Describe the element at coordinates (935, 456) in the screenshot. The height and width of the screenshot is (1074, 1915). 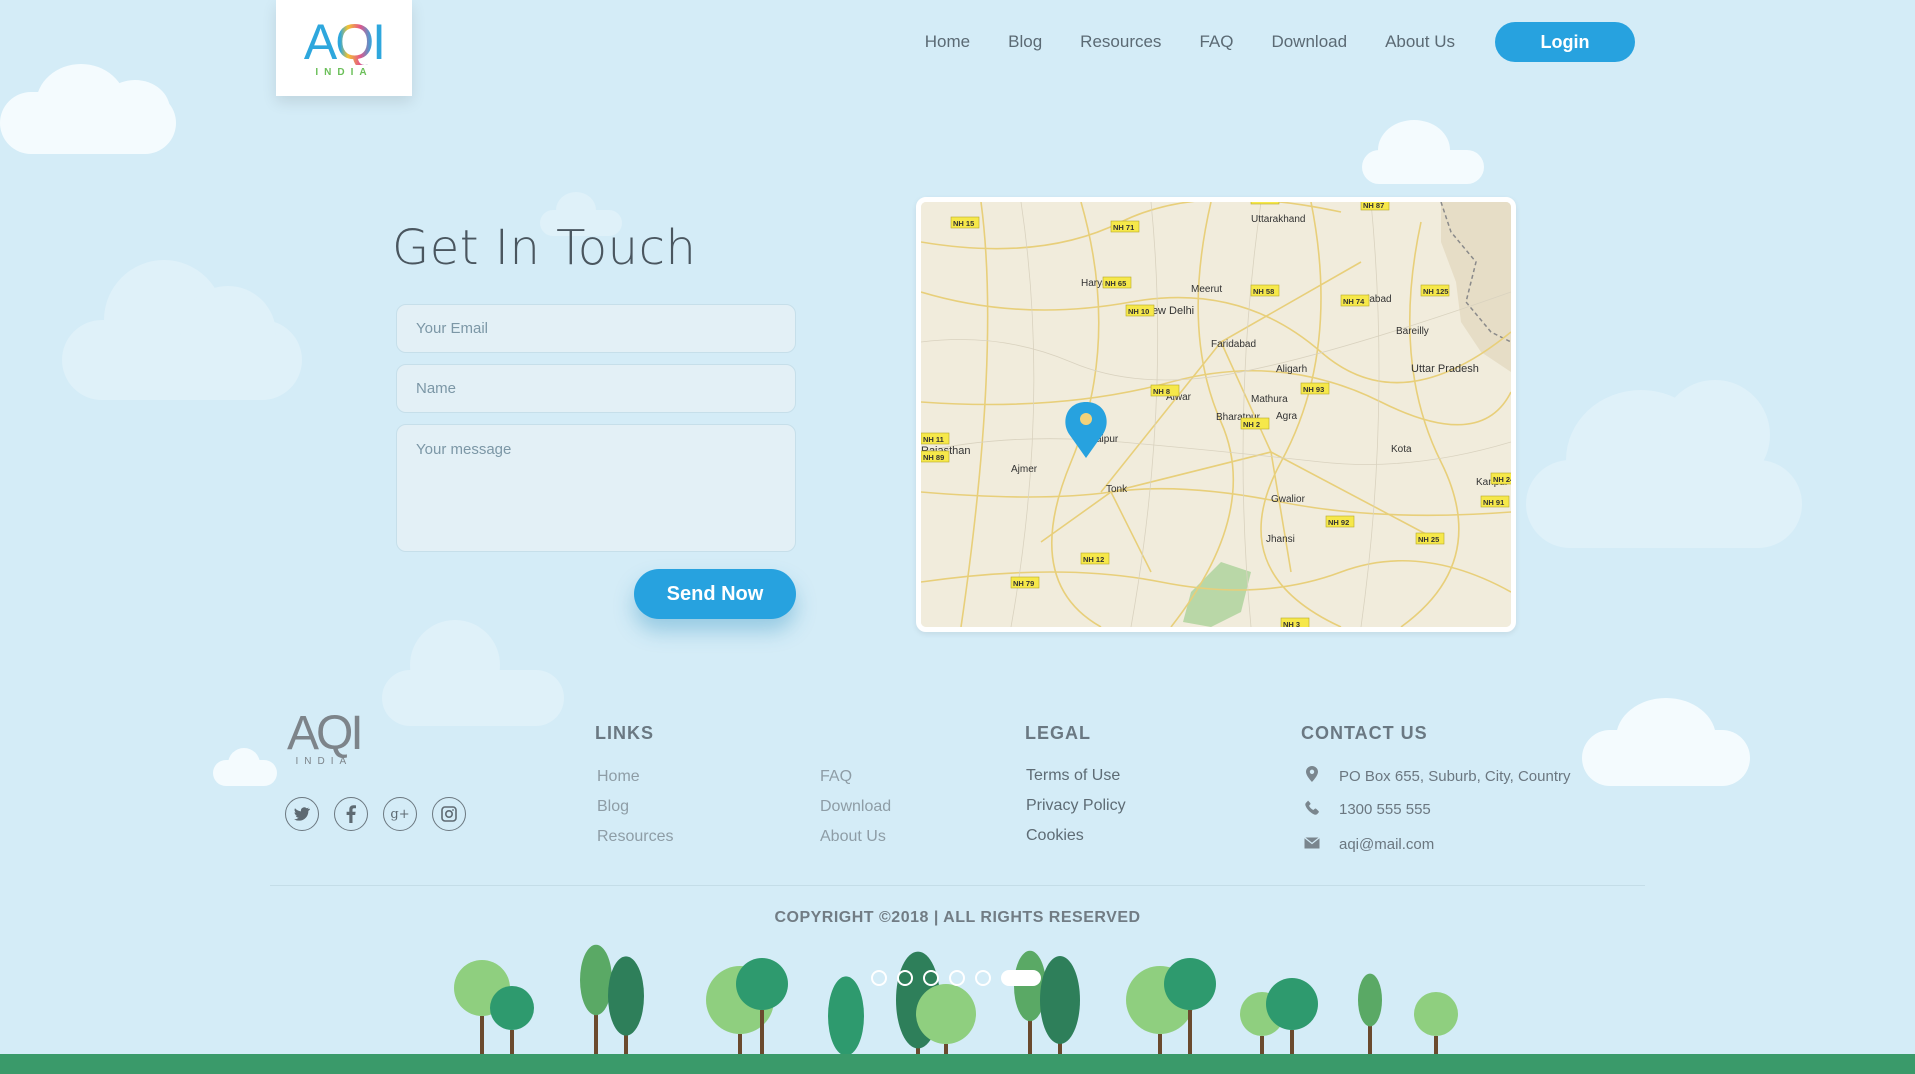
I see `highway-shield: NH 89` at that location.